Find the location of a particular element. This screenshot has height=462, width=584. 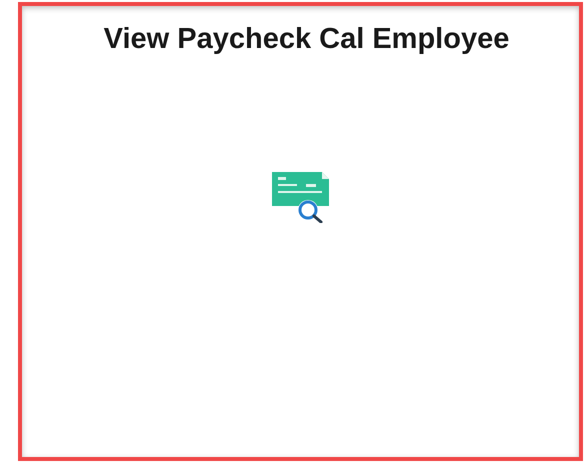

tile-title: View Paycheck Cal Employee is located at coordinates (306, 39).